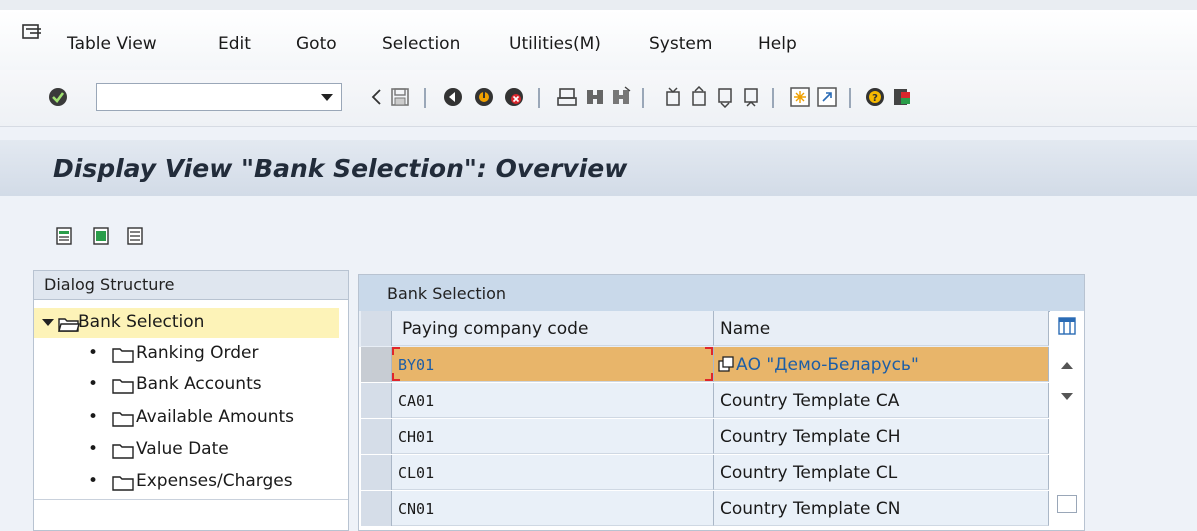 This screenshot has height=531, width=1197. Describe the element at coordinates (553, 400) in the screenshot. I see `cell-company-code: CA01` at that location.